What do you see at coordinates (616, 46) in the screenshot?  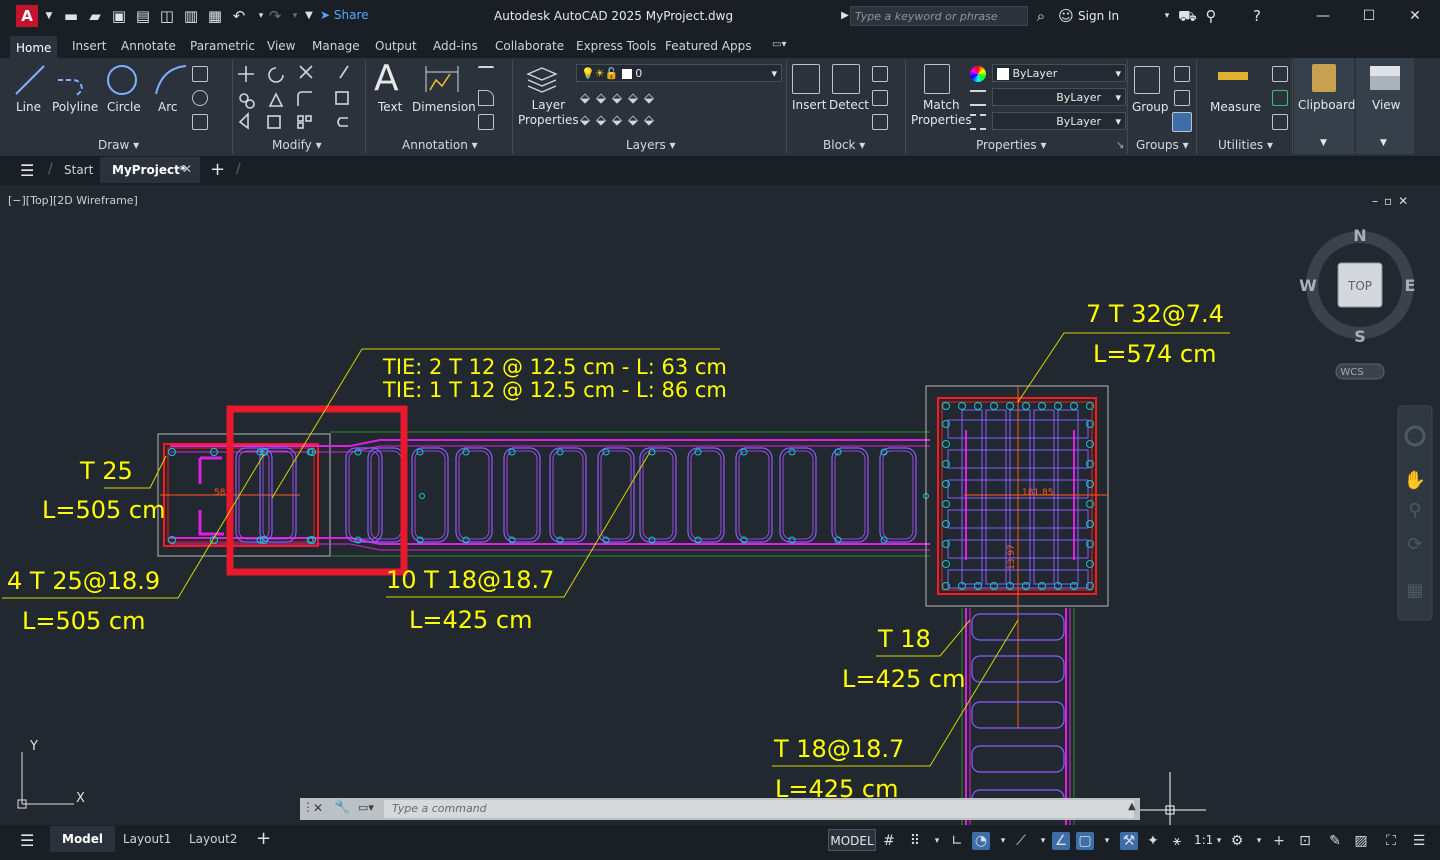 I see `tab-express-tools: Express Tools` at bounding box center [616, 46].